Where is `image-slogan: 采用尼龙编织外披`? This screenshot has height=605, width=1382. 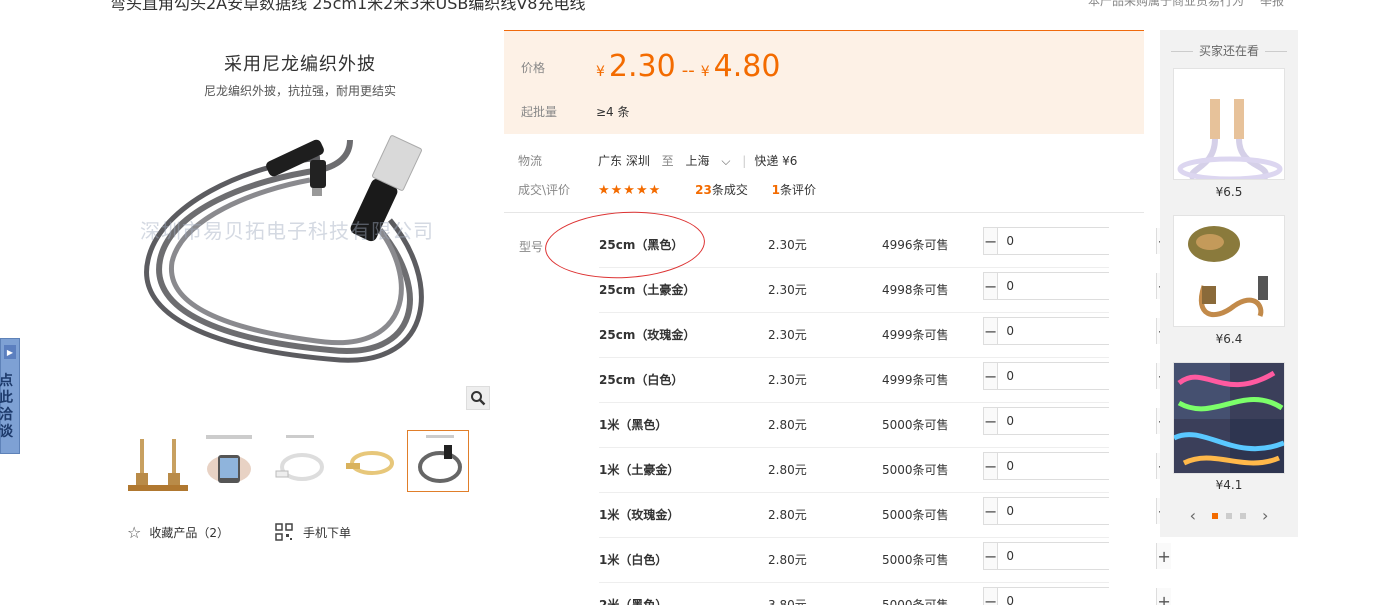
image-slogan: 采用尼龙编织外披 is located at coordinates (300, 64).